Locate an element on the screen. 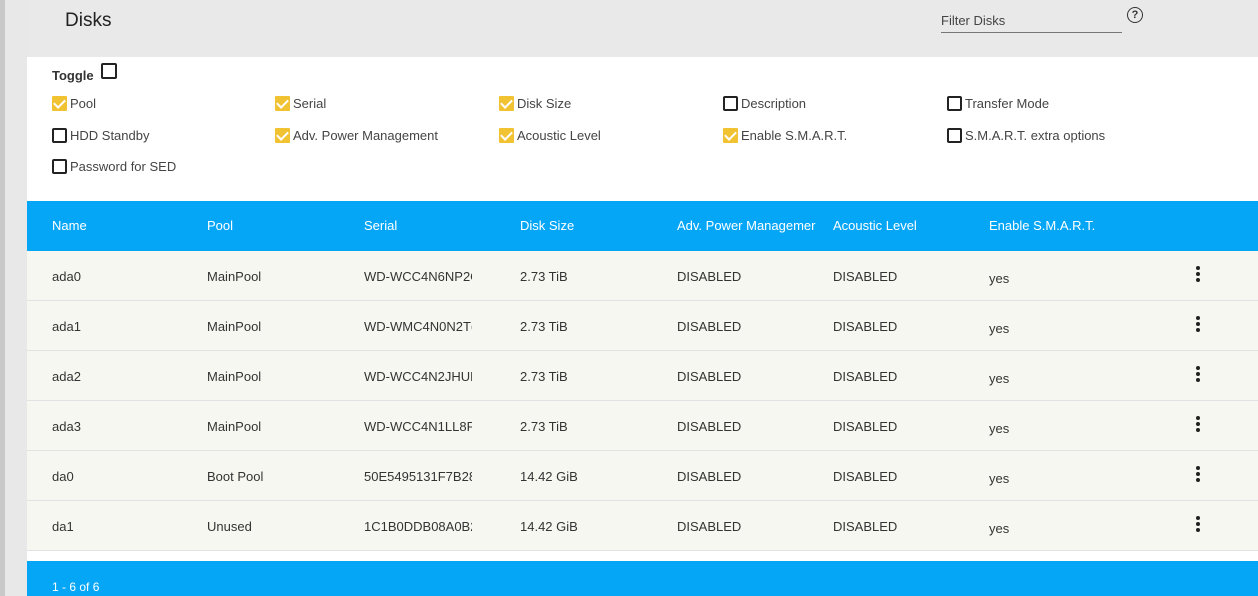  toggle-option-label: Enable S.M.A.R.T. is located at coordinates (794, 135).